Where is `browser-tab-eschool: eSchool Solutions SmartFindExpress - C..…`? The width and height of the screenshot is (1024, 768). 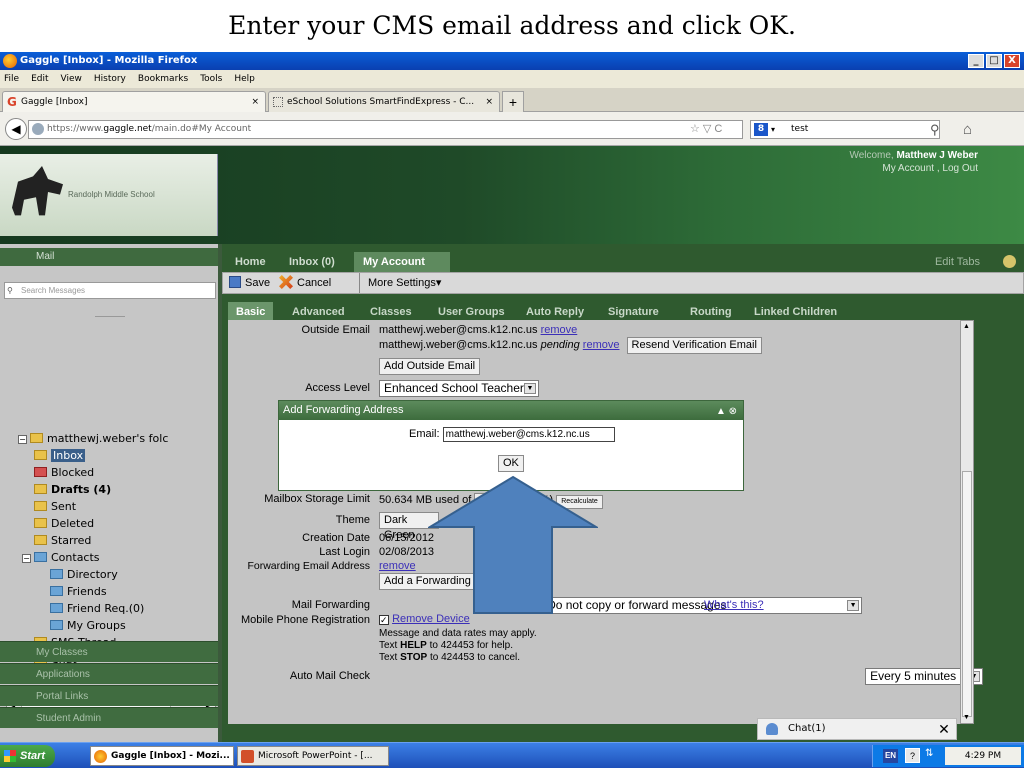
browser-tab-eschool: eSchool Solutions SmartFindExpress - C..… is located at coordinates (384, 101).